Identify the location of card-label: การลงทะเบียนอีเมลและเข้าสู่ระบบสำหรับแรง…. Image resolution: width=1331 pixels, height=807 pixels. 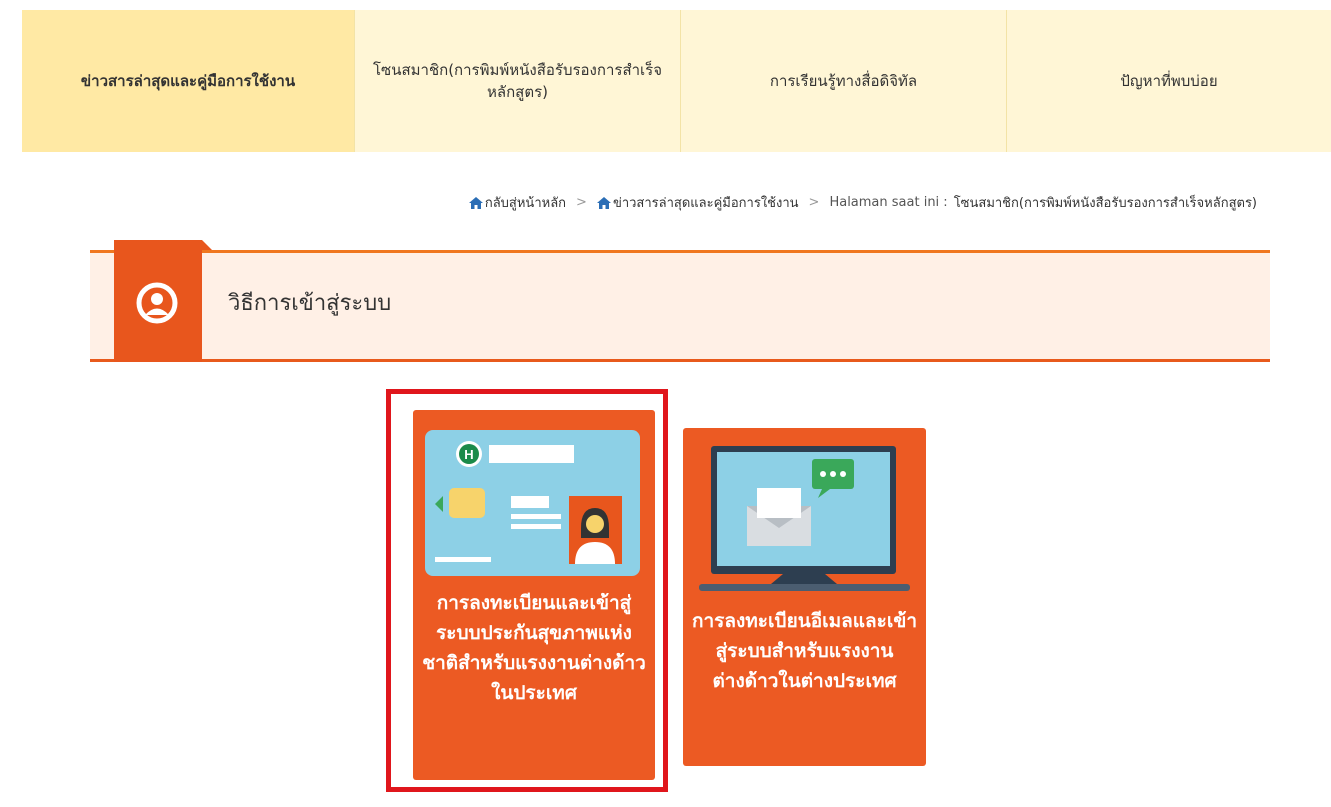
(804, 651).